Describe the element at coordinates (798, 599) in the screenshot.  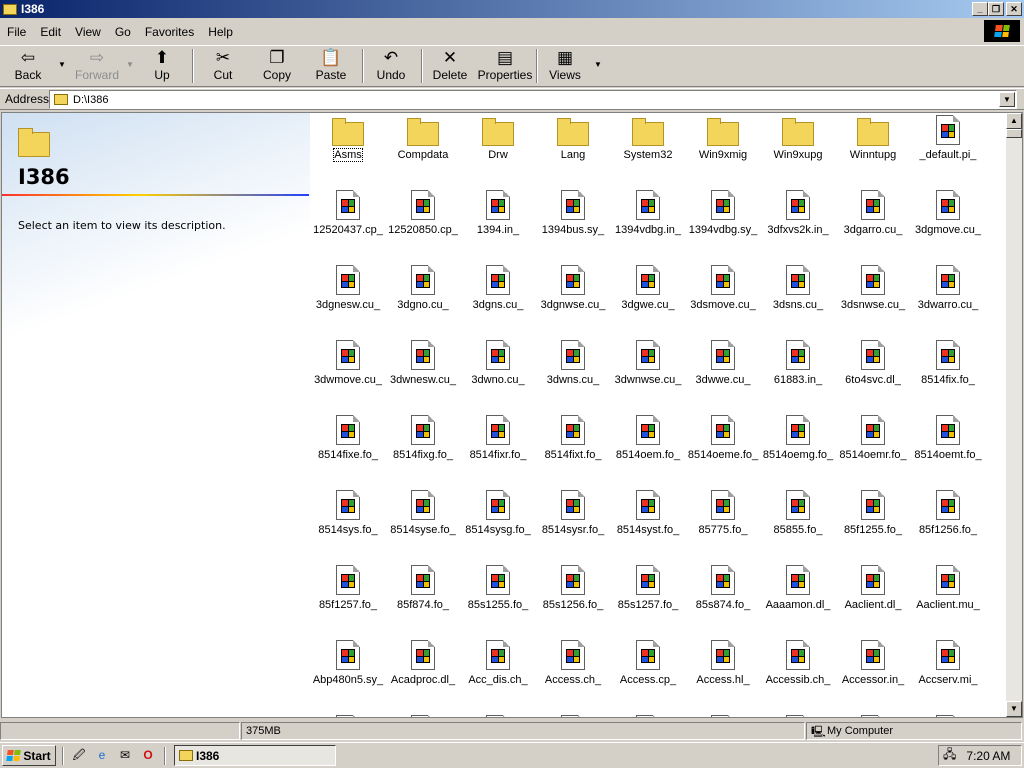
I see `file-item: Aaaamon.dl_` at that location.